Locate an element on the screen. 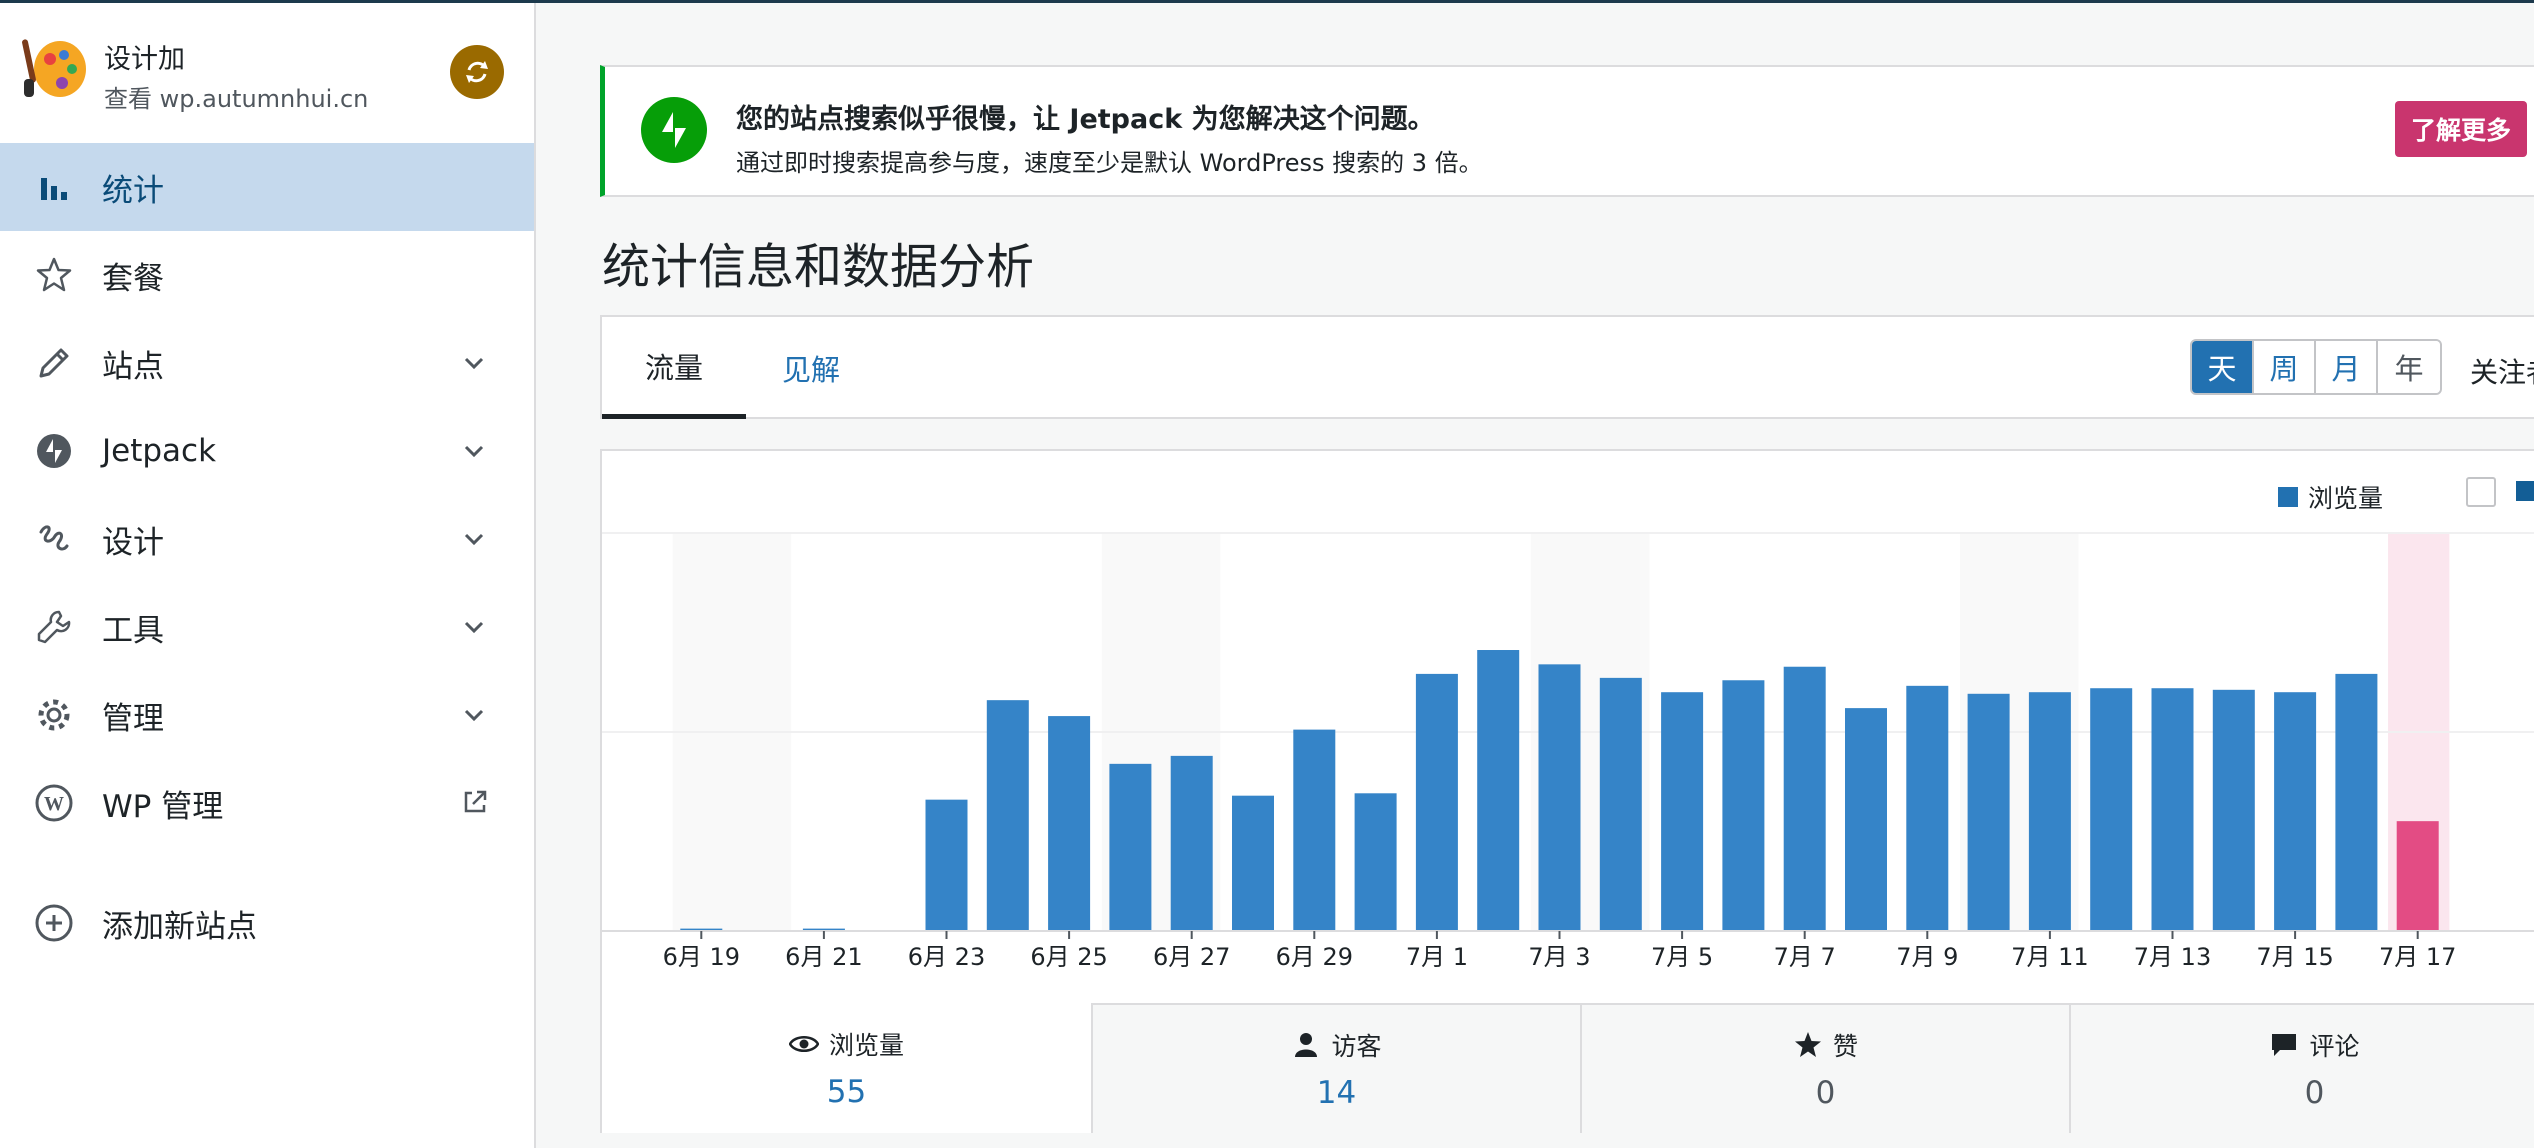  x-tick-label: 7月 7 is located at coordinates (1805, 957).